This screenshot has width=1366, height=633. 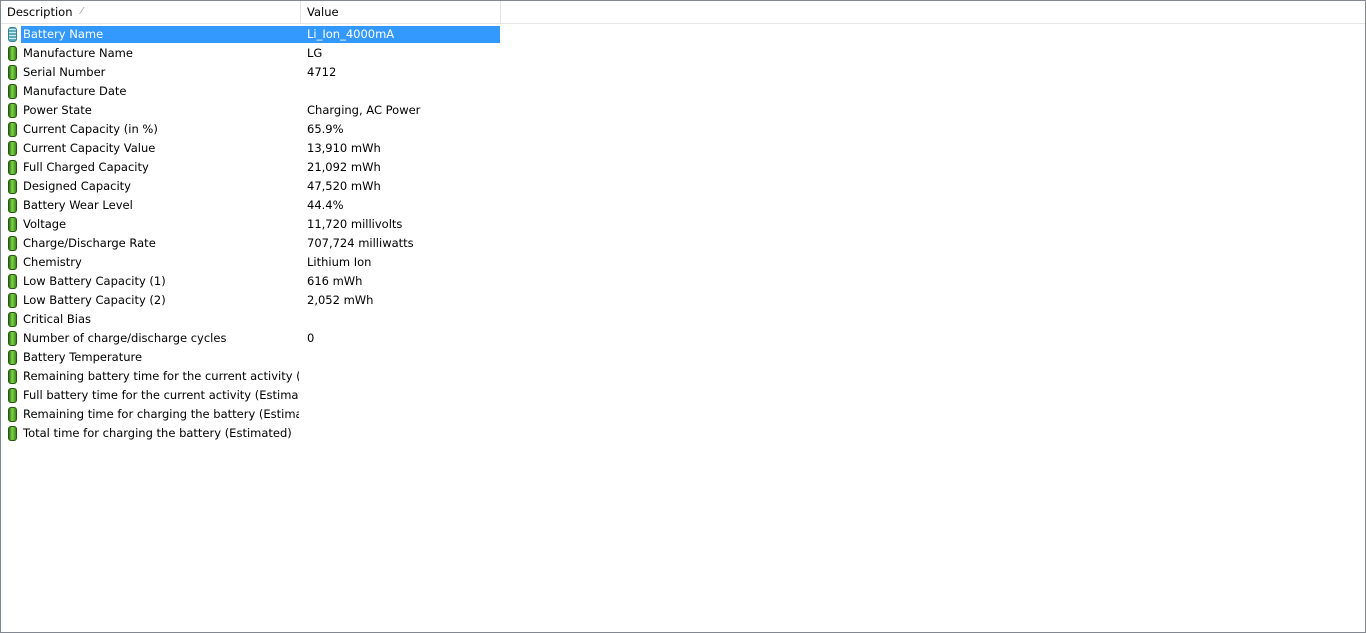 I want to click on row-description: Manufacture Date, so click(x=75, y=91).